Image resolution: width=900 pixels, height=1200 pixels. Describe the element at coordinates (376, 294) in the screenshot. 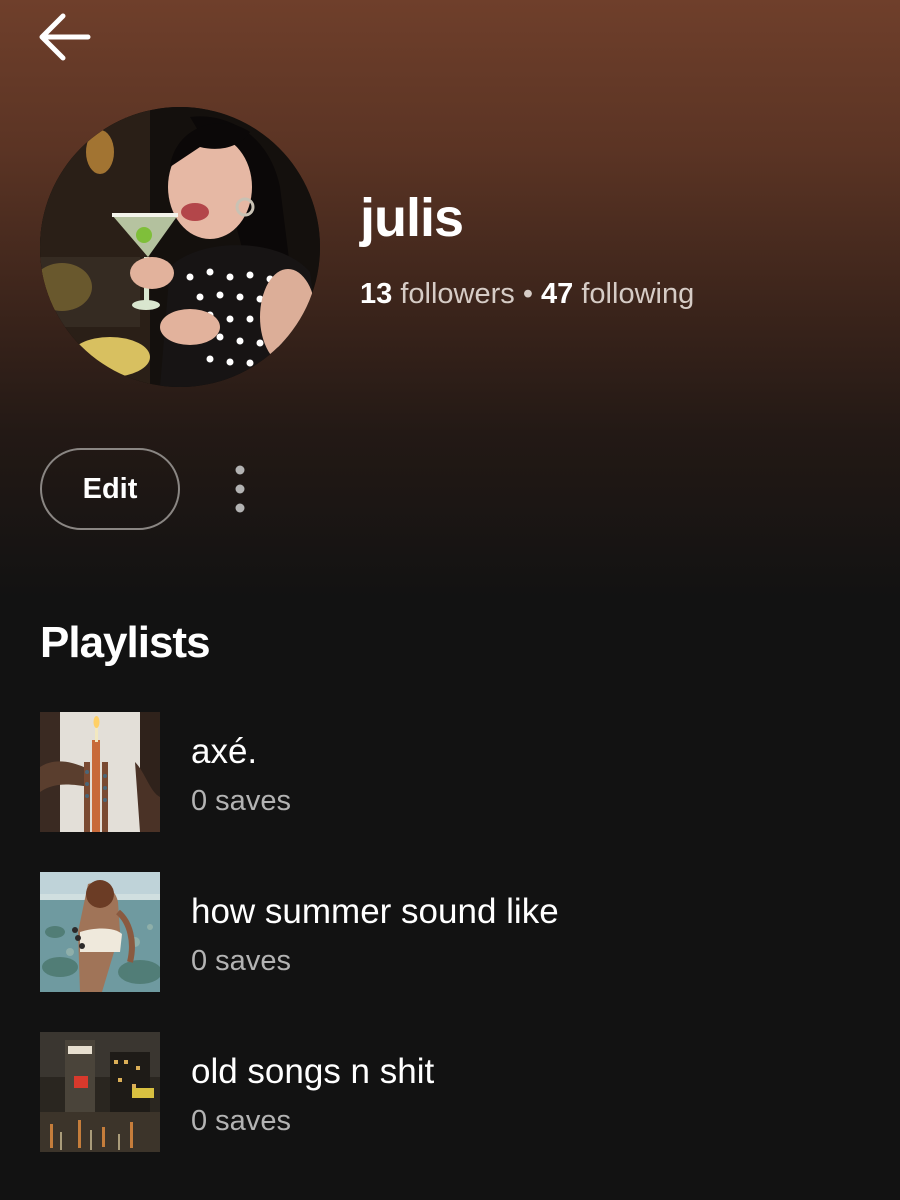

I see `followers-count: 13` at that location.